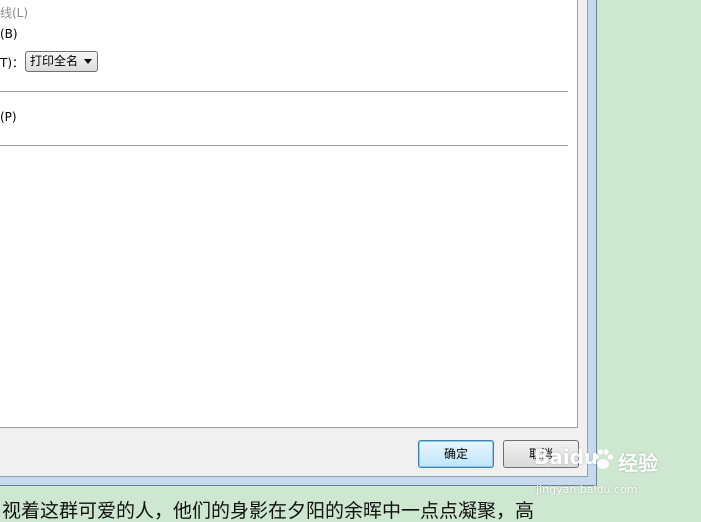  What do you see at coordinates (603, 459) in the screenshot?
I see `paw-icon` at bounding box center [603, 459].